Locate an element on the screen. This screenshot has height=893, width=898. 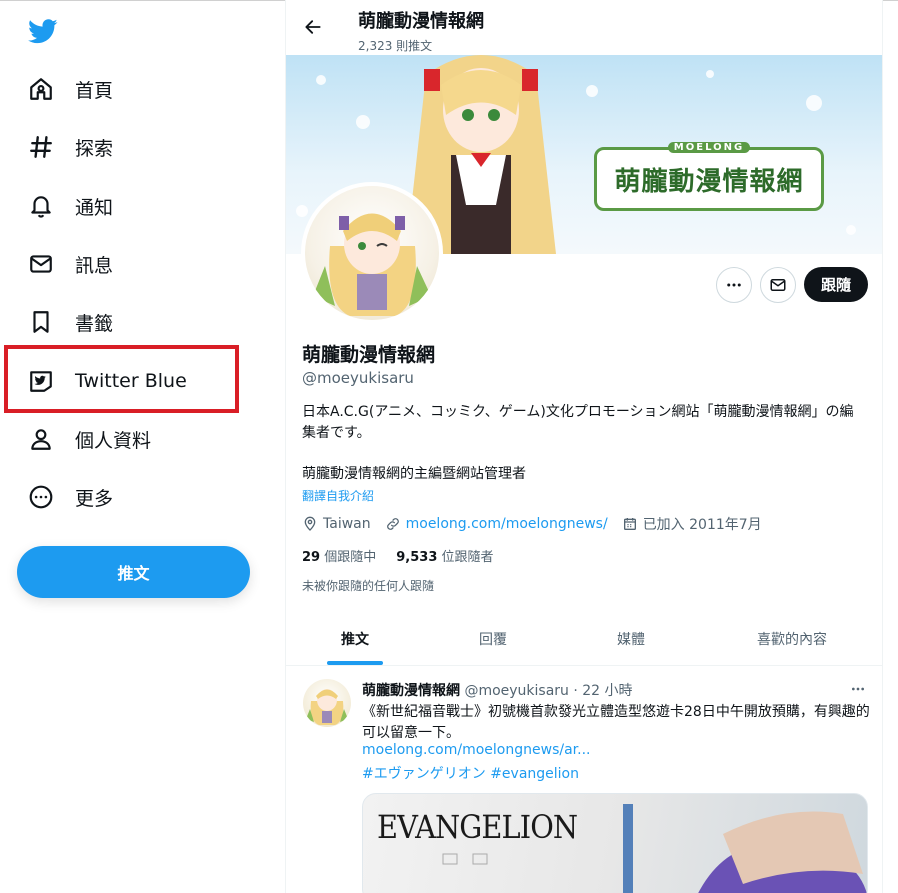
follow-stats: 29 個跟隨中 9,533 位跟隨者 is located at coordinates (408, 555).